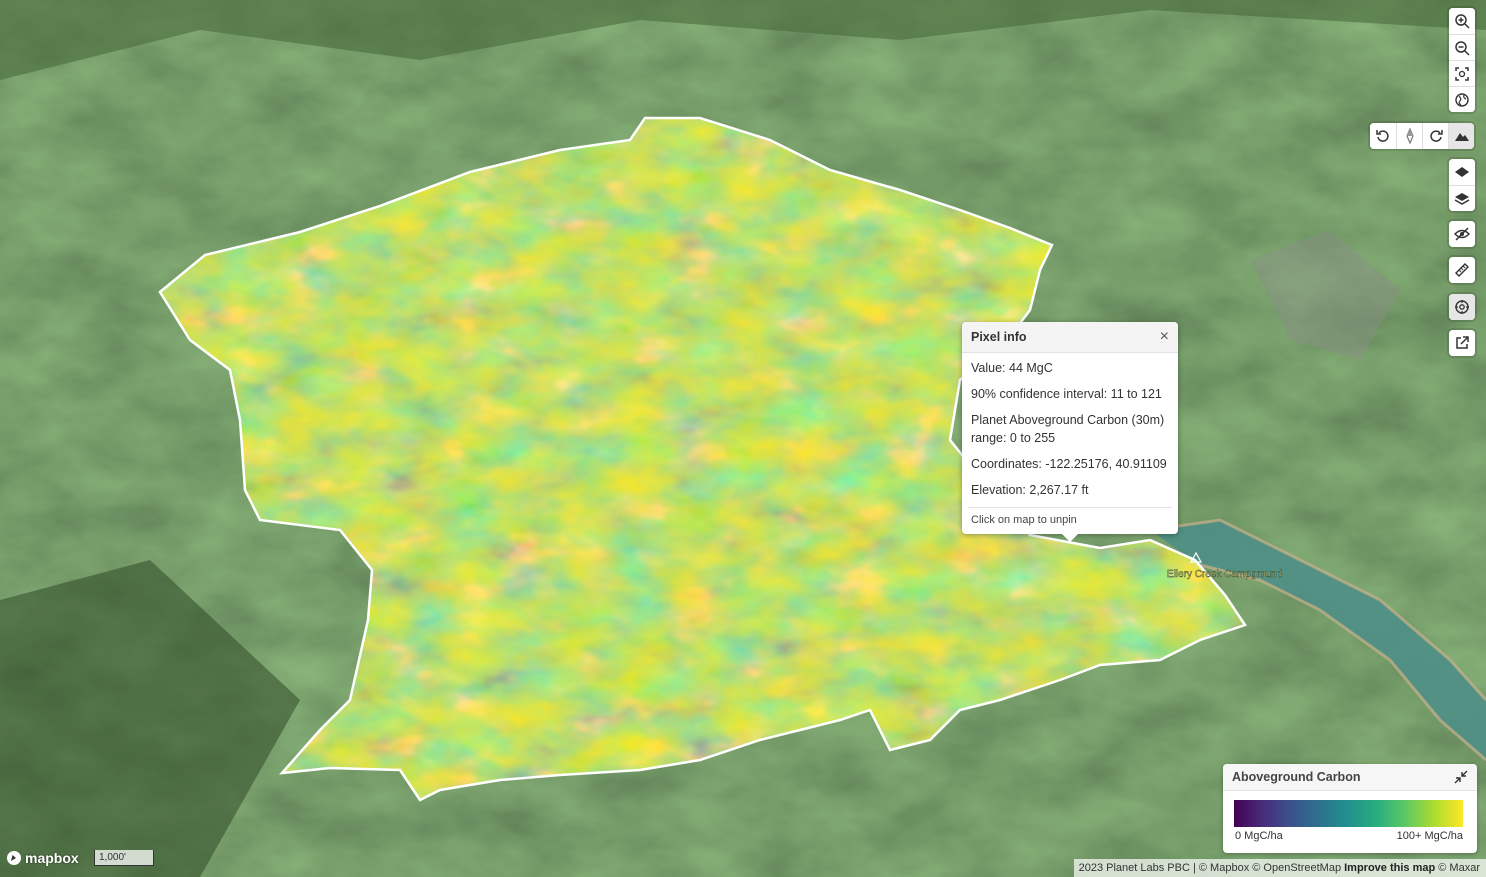 Image resolution: width=1486 pixels, height=877 pixels. I want to click on target-icon, so click(1462, 307).